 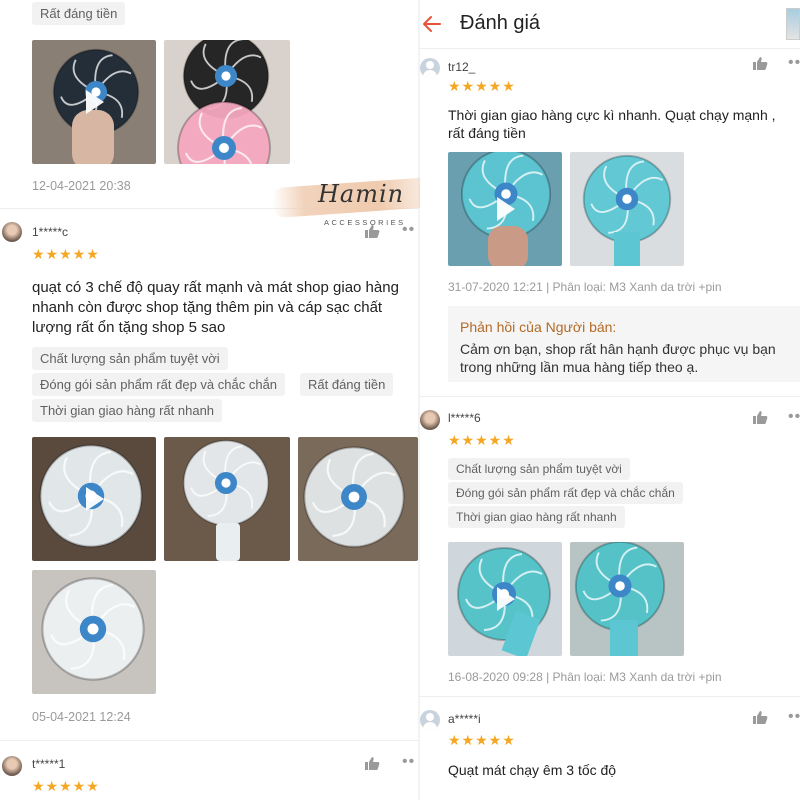 I want to click on reviewer-name: t*****1, so click(x=49, y=764).